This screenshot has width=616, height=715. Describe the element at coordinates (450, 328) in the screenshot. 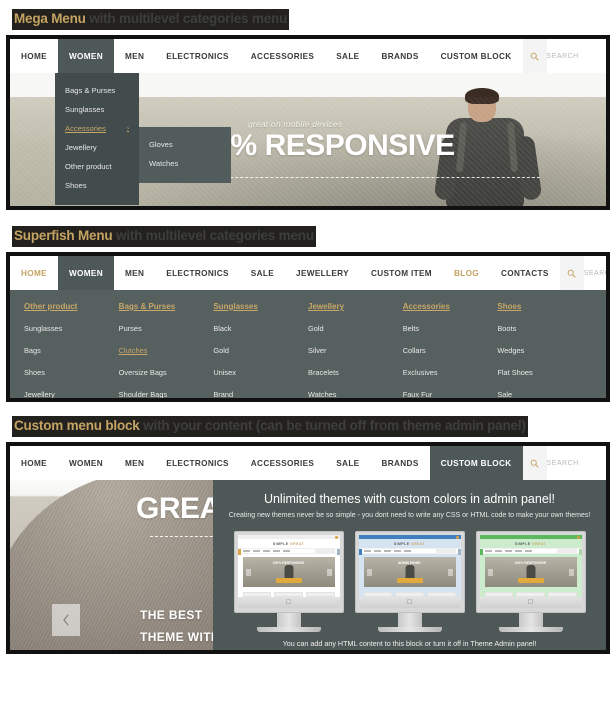

I see `mega-link: Belts` at that location.